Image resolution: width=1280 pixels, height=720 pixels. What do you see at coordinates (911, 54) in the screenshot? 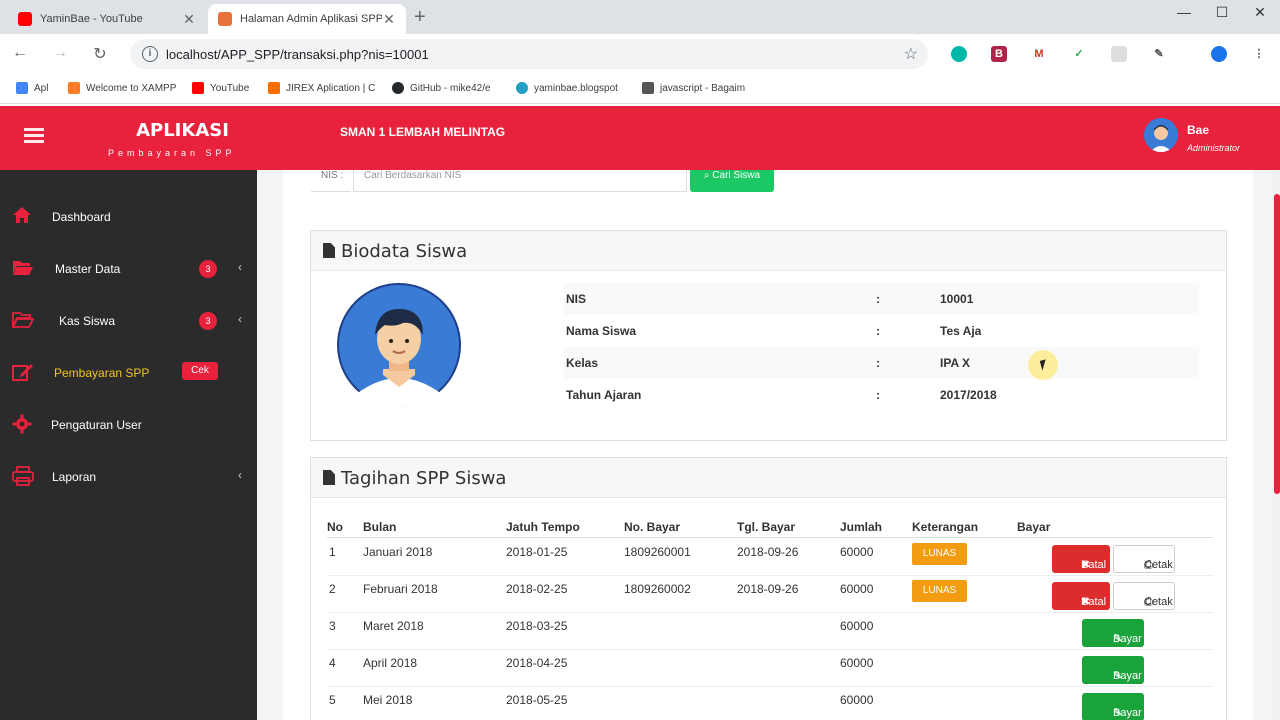
I see `star-icon: ☆` at bounding box center [911, 54].